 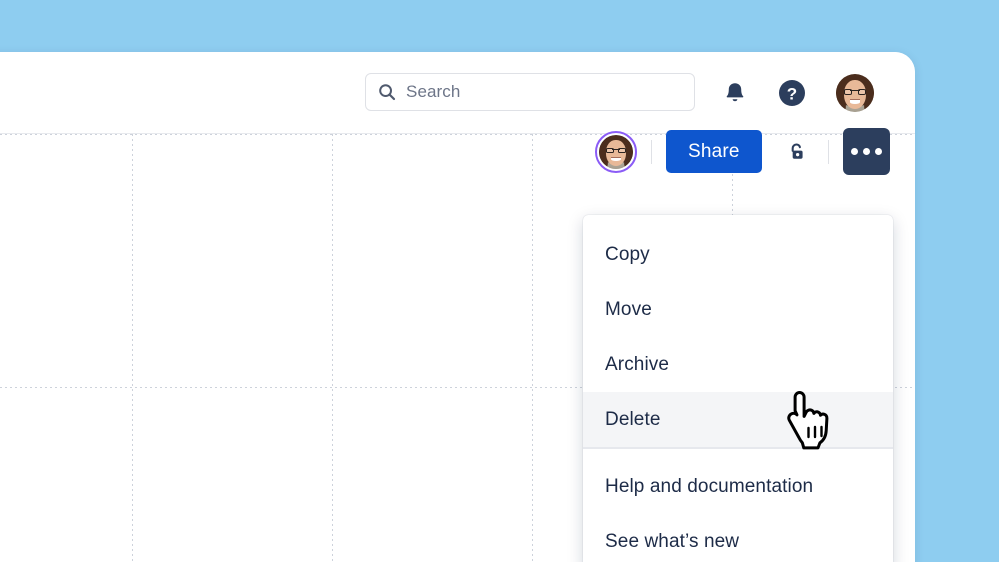 What do you see at coordinates (738, 419) in the screenshot?
I see `menu-item-delete: Delete` at bounding box center [738, 419].